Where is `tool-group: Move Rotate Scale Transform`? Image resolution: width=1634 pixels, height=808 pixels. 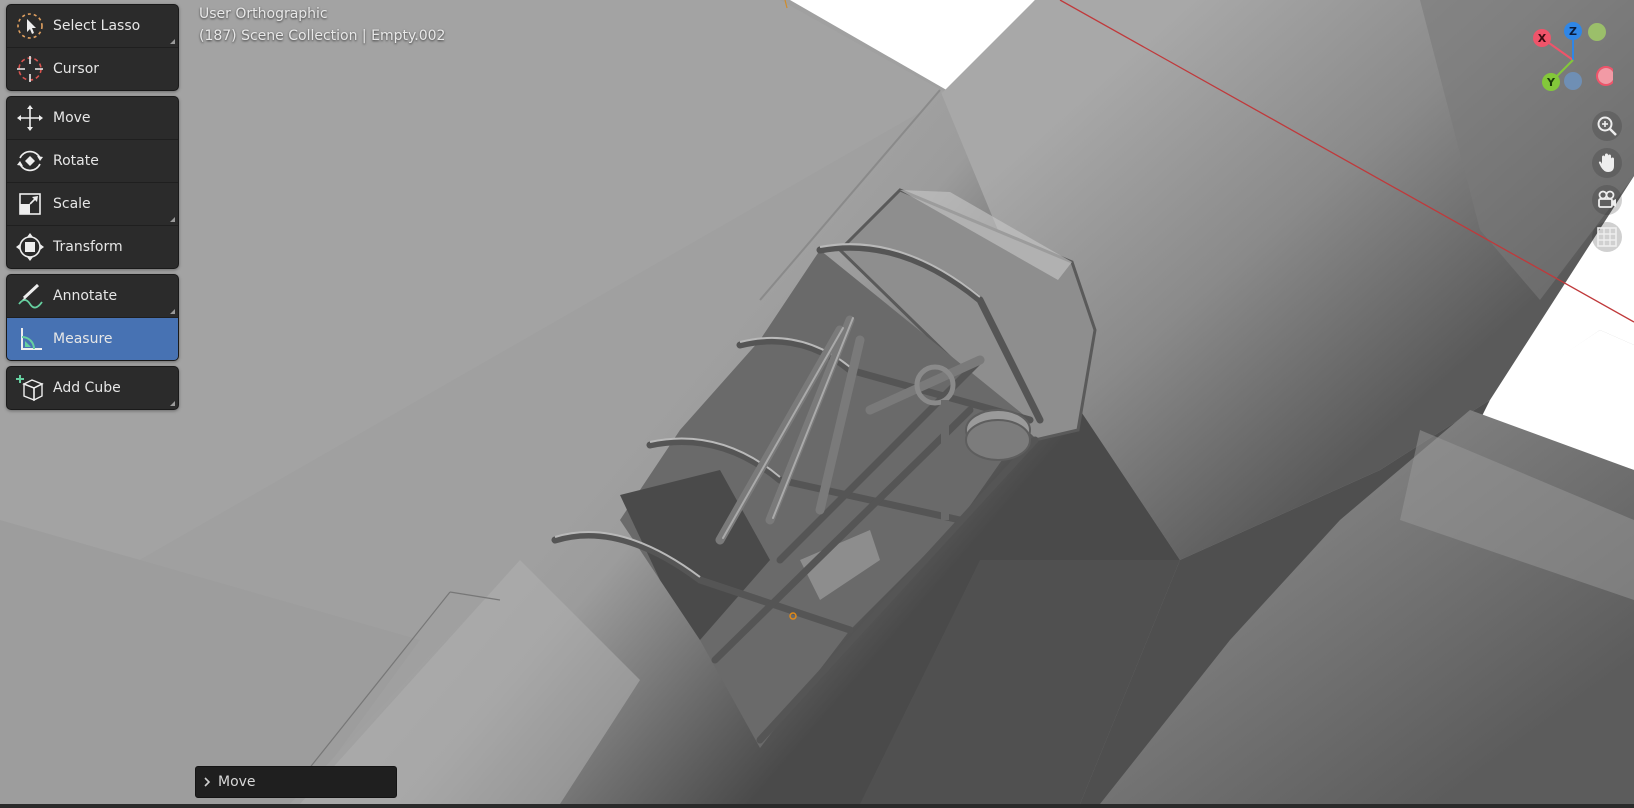 tool-group: Move Rotate Scale Transform is located at coordinates (92, 182).